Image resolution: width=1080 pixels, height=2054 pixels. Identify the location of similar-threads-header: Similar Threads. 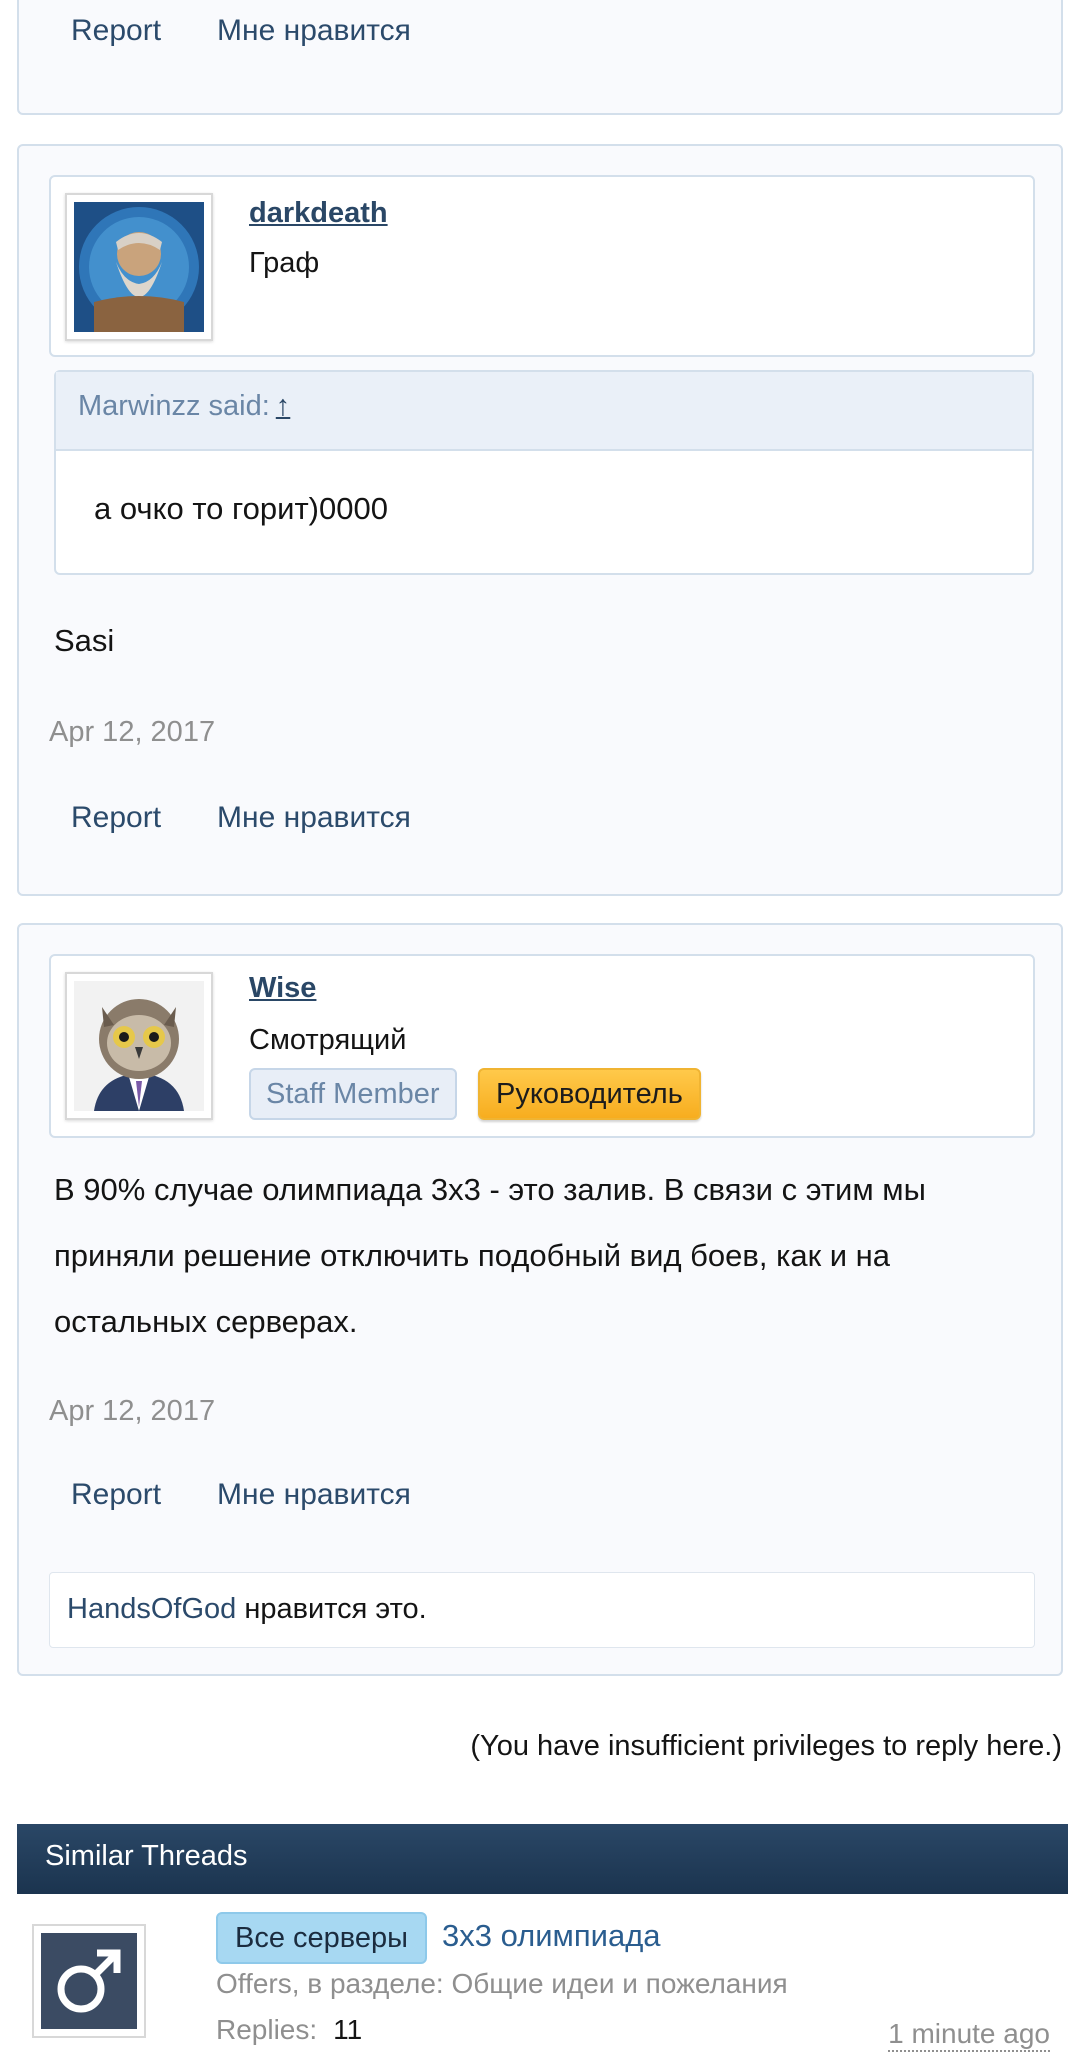
(542, 1859).